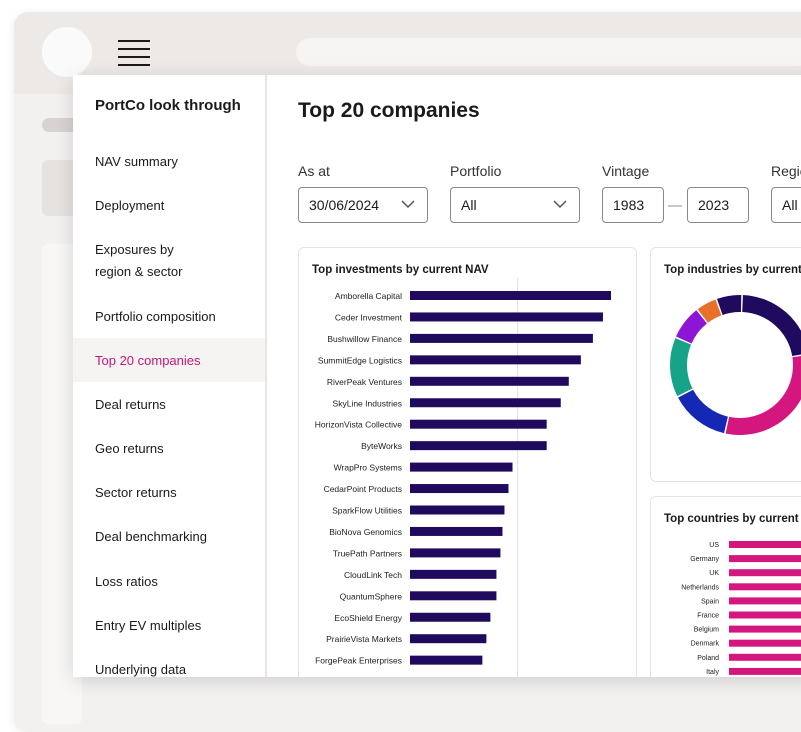 The image size is (801, 732). I want to click on bar-cloudlink-tech, so click(453, 574).